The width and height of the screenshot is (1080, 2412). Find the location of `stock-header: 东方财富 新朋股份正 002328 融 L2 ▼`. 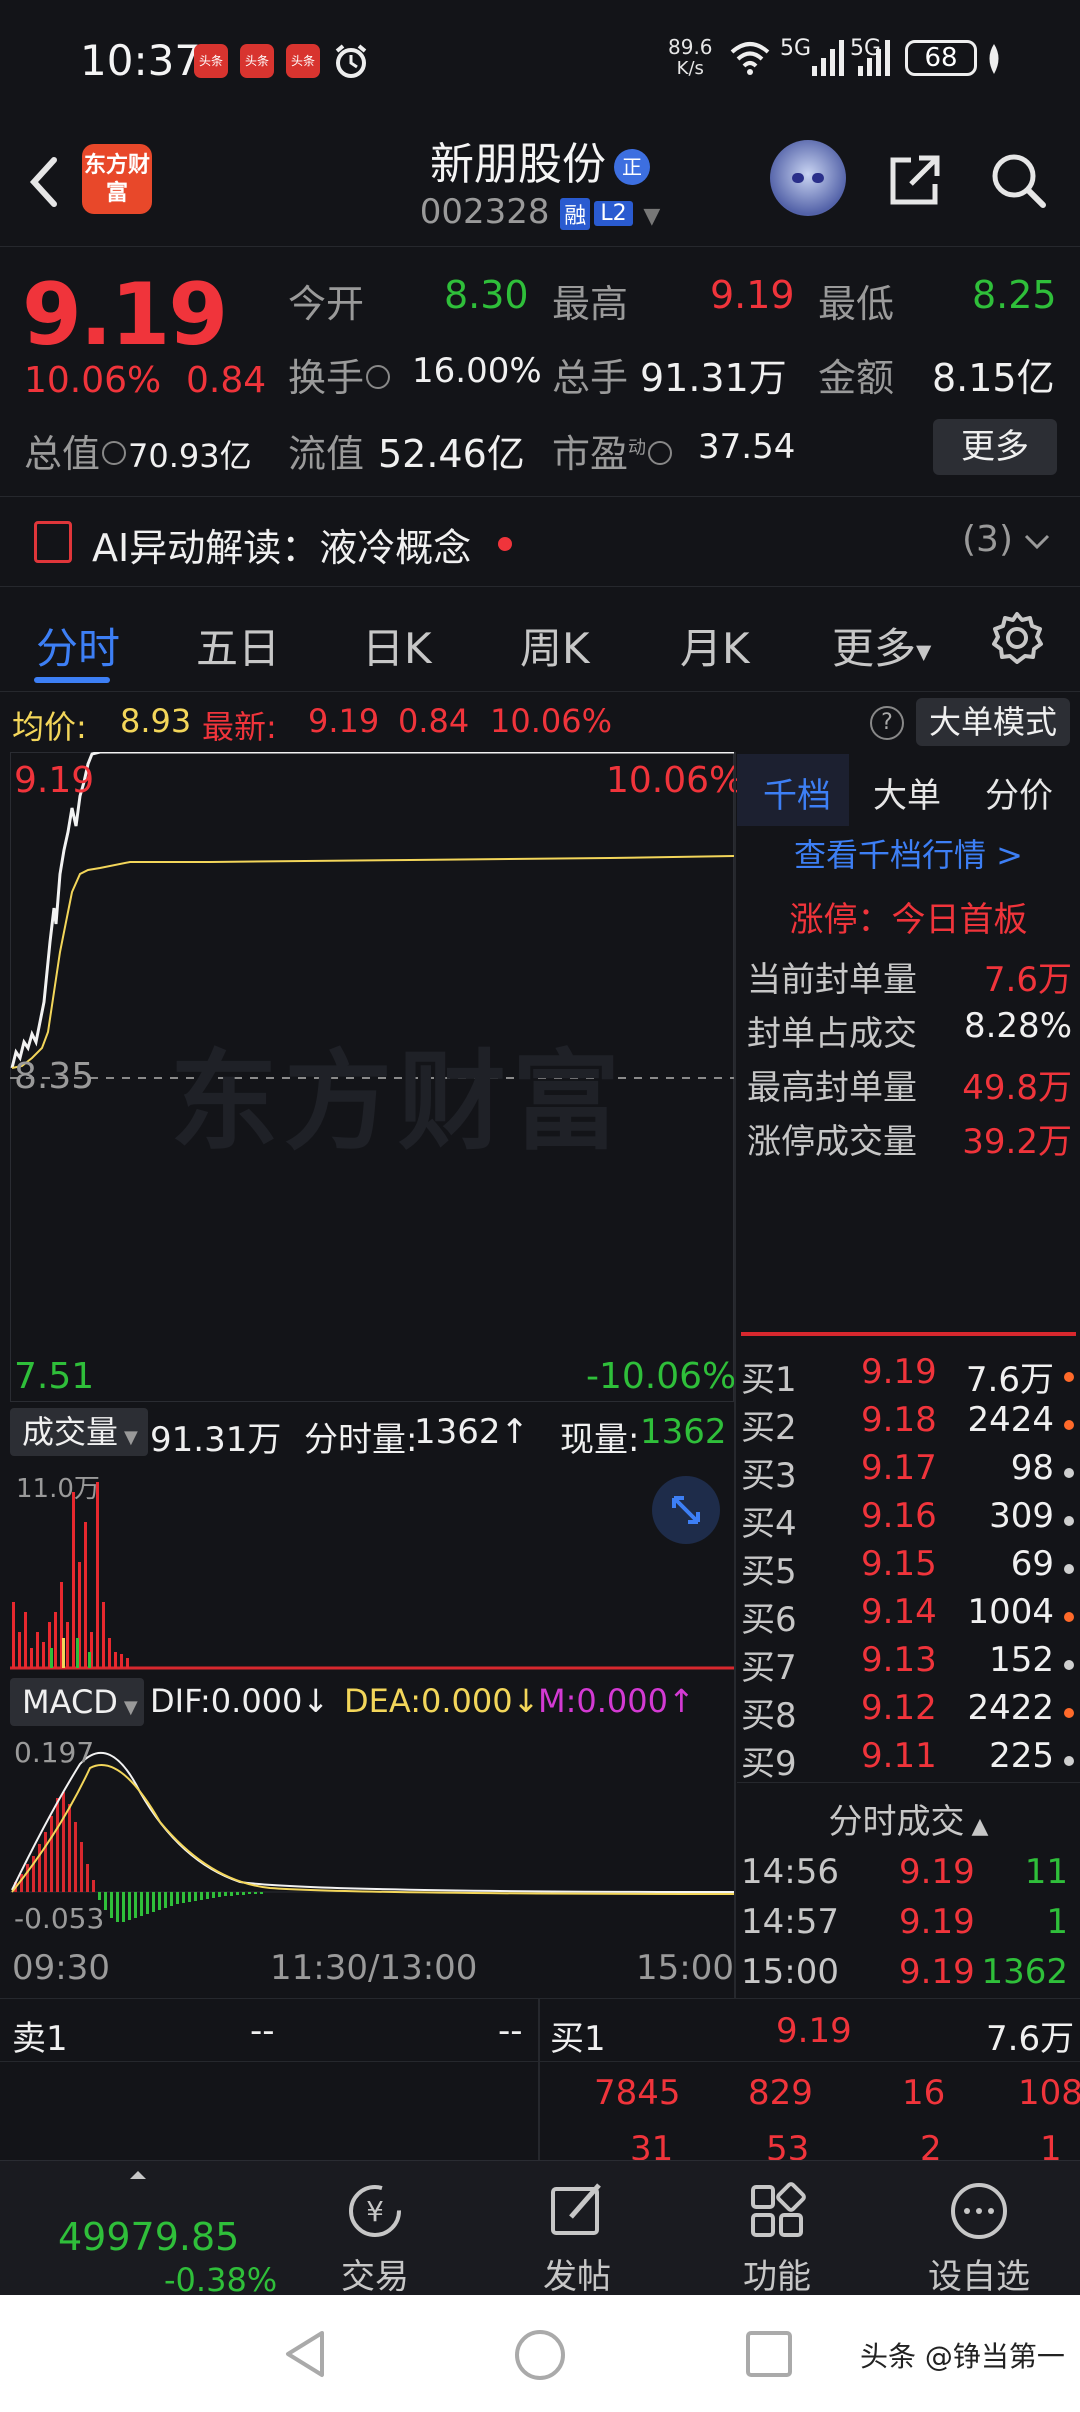

stock-header: 东方财富 新朋股份正 002328 融 L2 ▼ is located at coordinates (540, 184).